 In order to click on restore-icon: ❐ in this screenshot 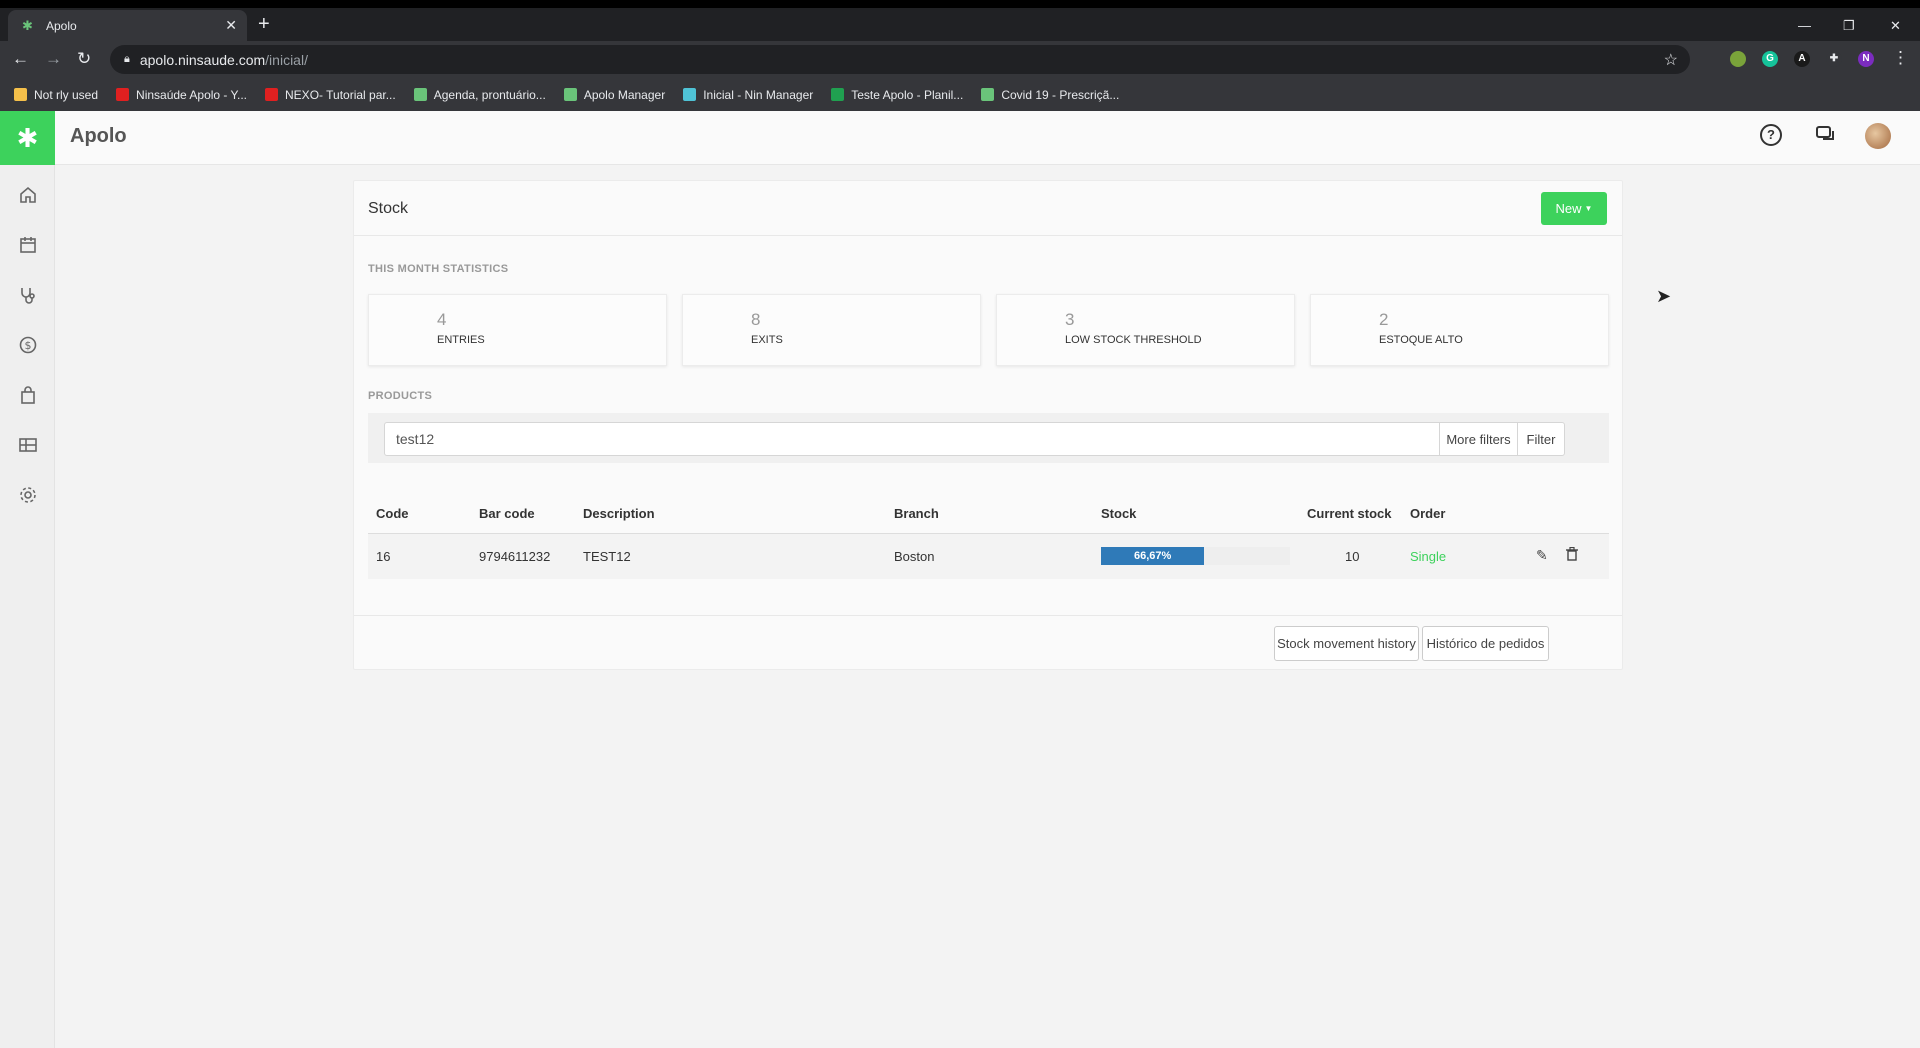, I will do `click(1849, 26)`.